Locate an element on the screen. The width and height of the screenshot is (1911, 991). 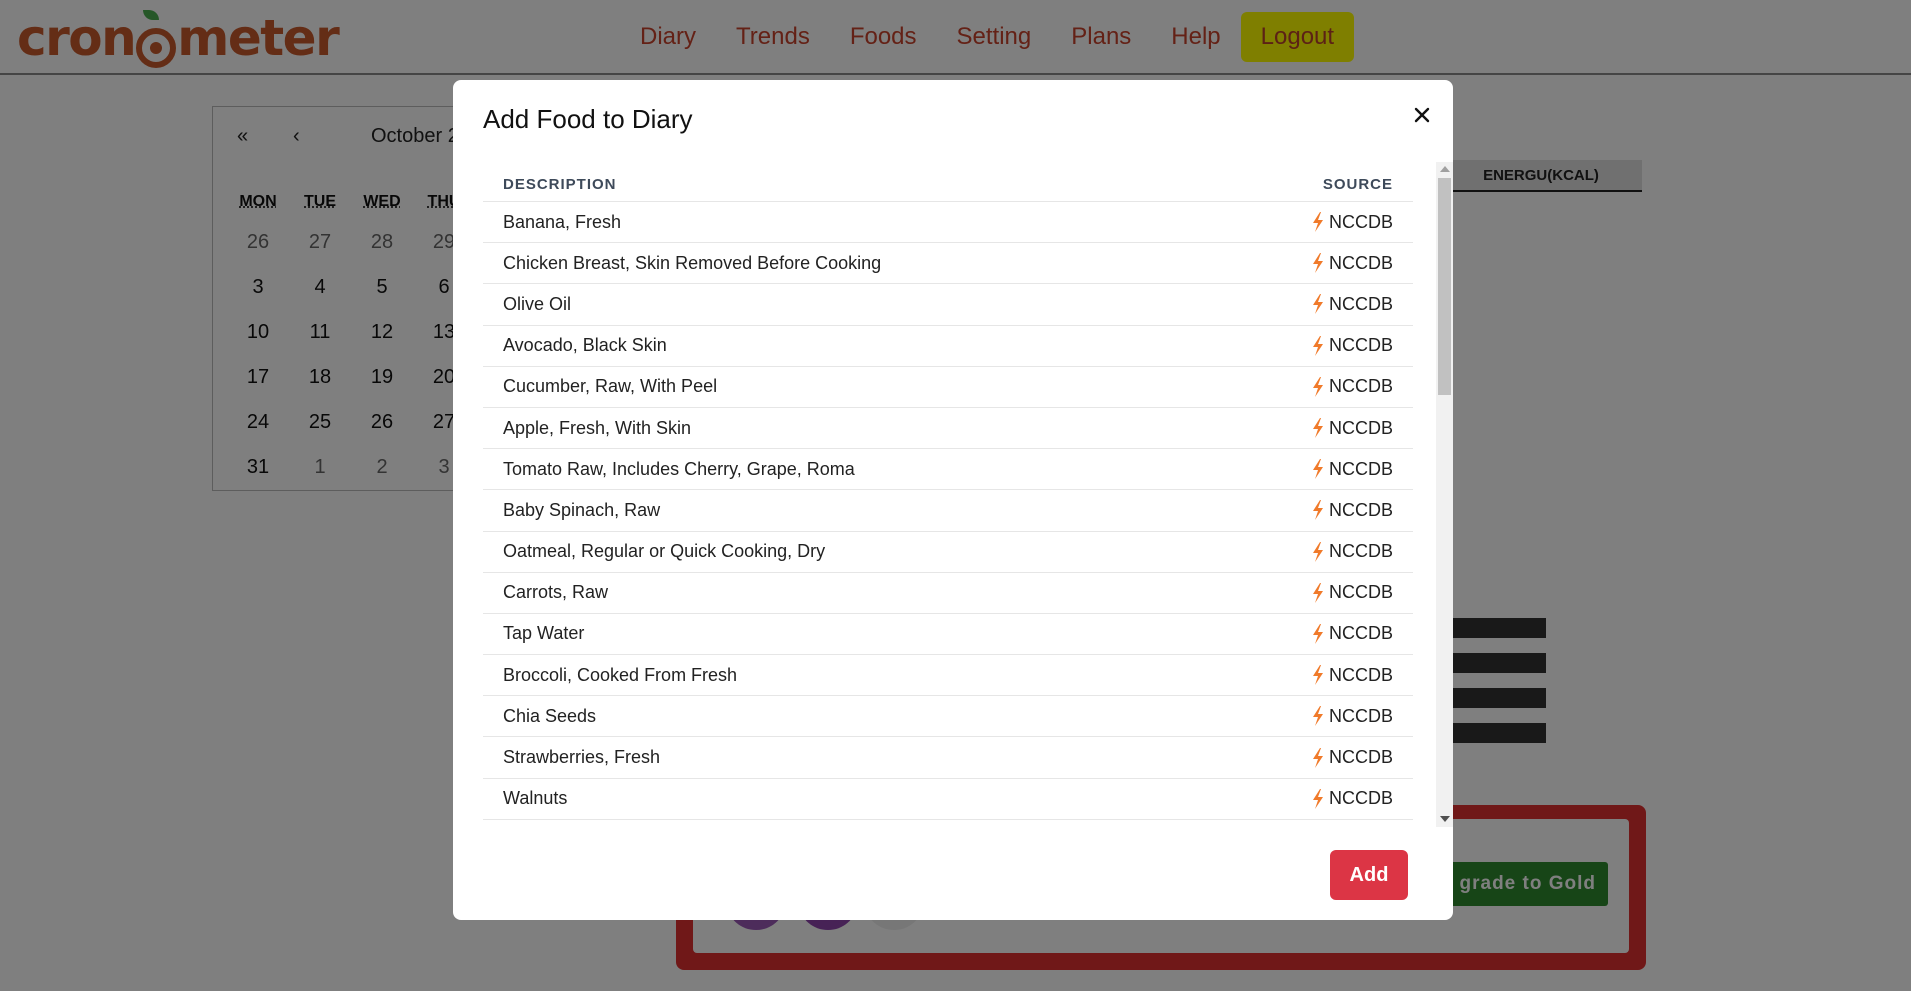
food-description: Olive Oil is located at coordinates (537, 303).